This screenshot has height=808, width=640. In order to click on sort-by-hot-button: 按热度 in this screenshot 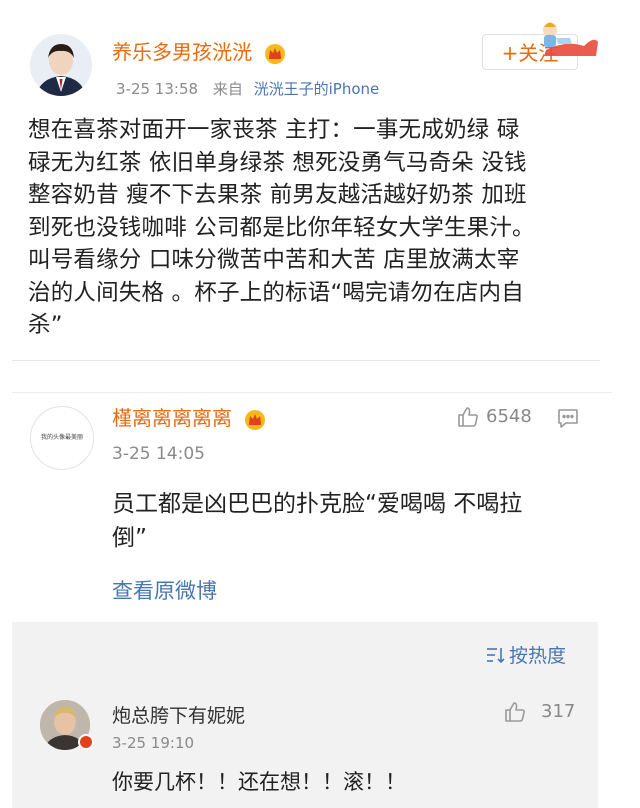, I will do `click(525, 654)`.